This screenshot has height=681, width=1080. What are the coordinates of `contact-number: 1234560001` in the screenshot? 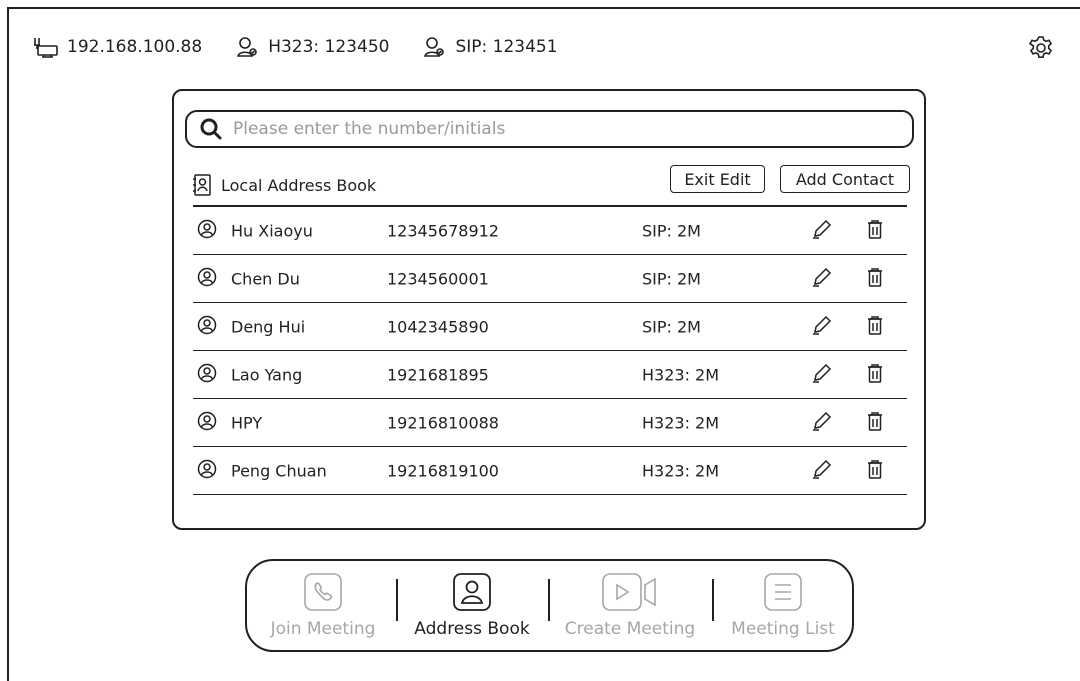 It's located at (438, 278).